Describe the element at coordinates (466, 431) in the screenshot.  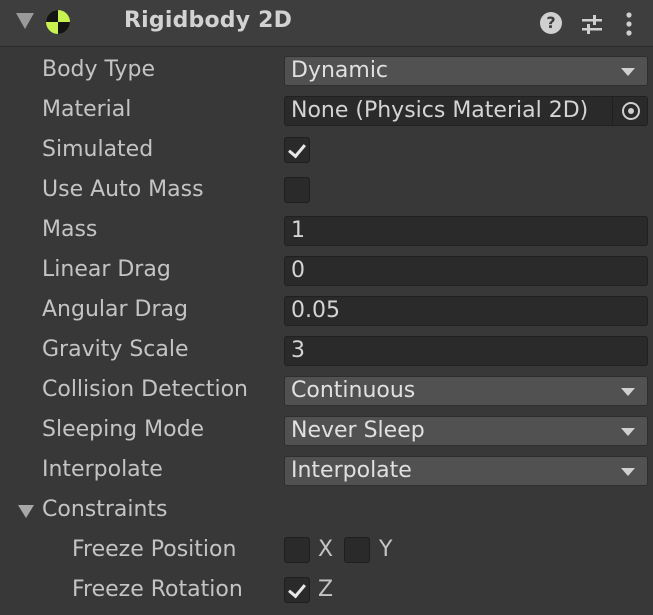
I see `sleeping-mode-dropdown: Never Sleep` at that location.